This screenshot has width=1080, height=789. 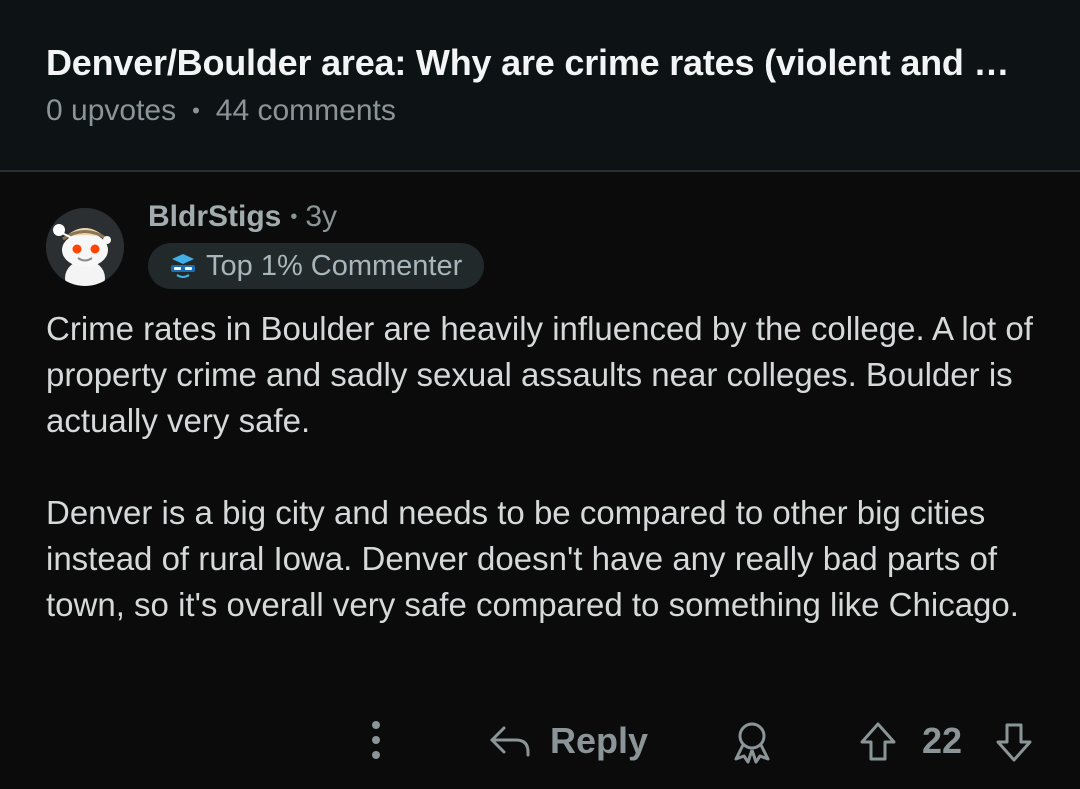 I want to click on more-options-button, so click(x=376, y=740).